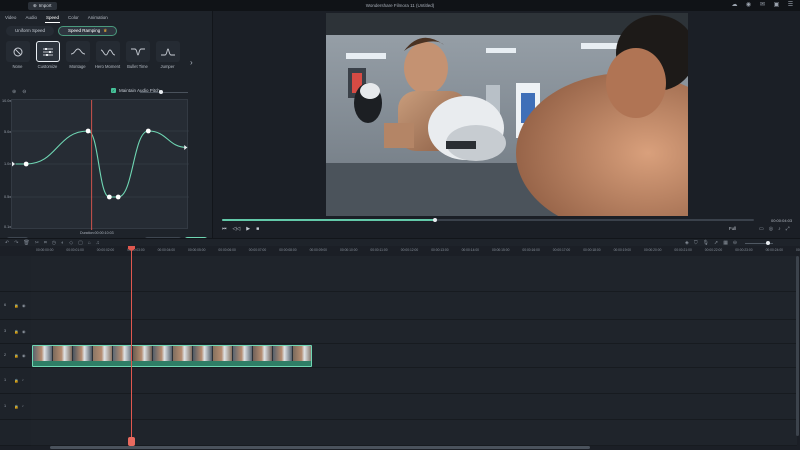  I want to click on ruler-tick-label: 00:00:08:00, so click(288, 250).